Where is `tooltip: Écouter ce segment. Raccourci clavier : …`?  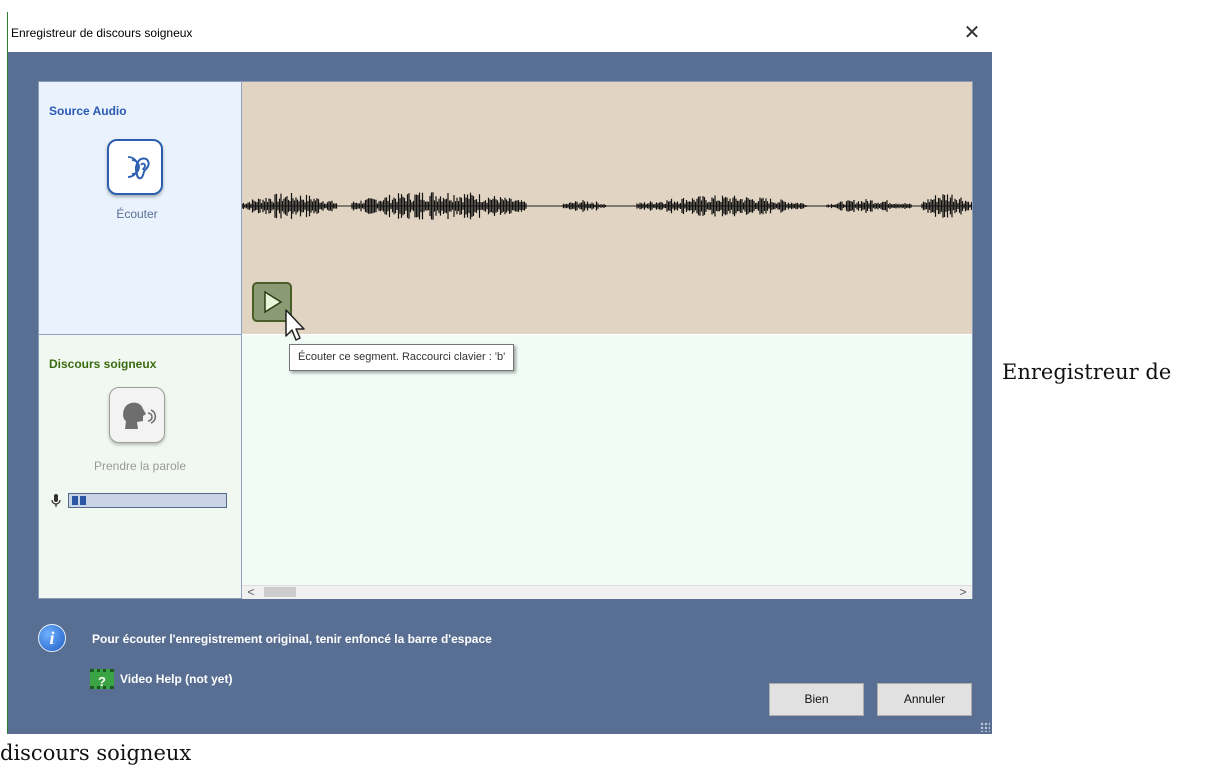
tooltip: Écouter ce segment. Raccourci clavier : … is located at coordinates (402, 357).